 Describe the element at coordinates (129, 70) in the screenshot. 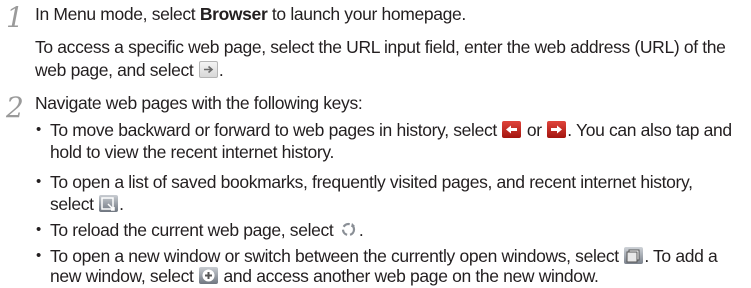

I see `step-1-line-3: web page, and select .` at that location.